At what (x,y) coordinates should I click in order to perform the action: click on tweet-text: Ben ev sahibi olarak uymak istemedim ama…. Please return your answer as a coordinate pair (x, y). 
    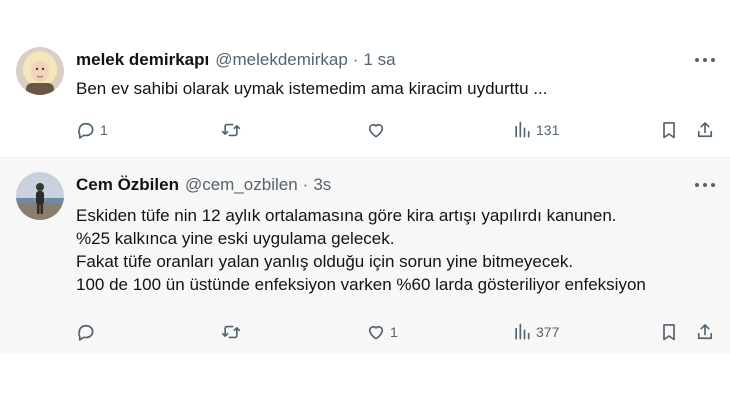
    Looking at the image, I should click on (311, 88).